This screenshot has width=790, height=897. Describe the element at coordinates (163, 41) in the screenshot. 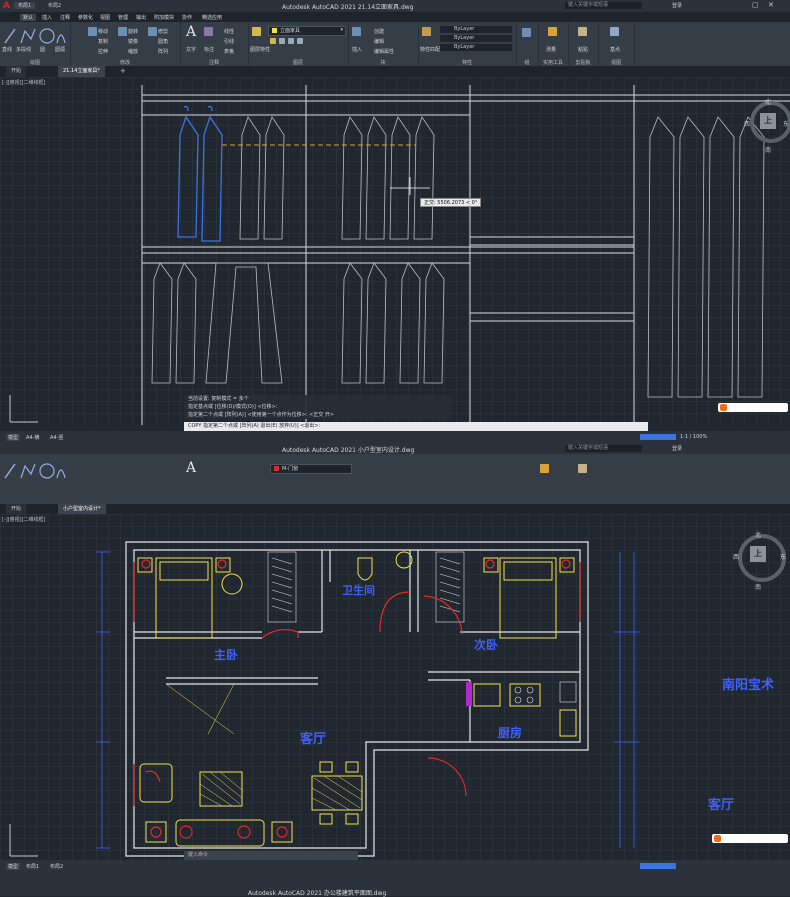

I see `modify-fillet: 圆角` at that location.